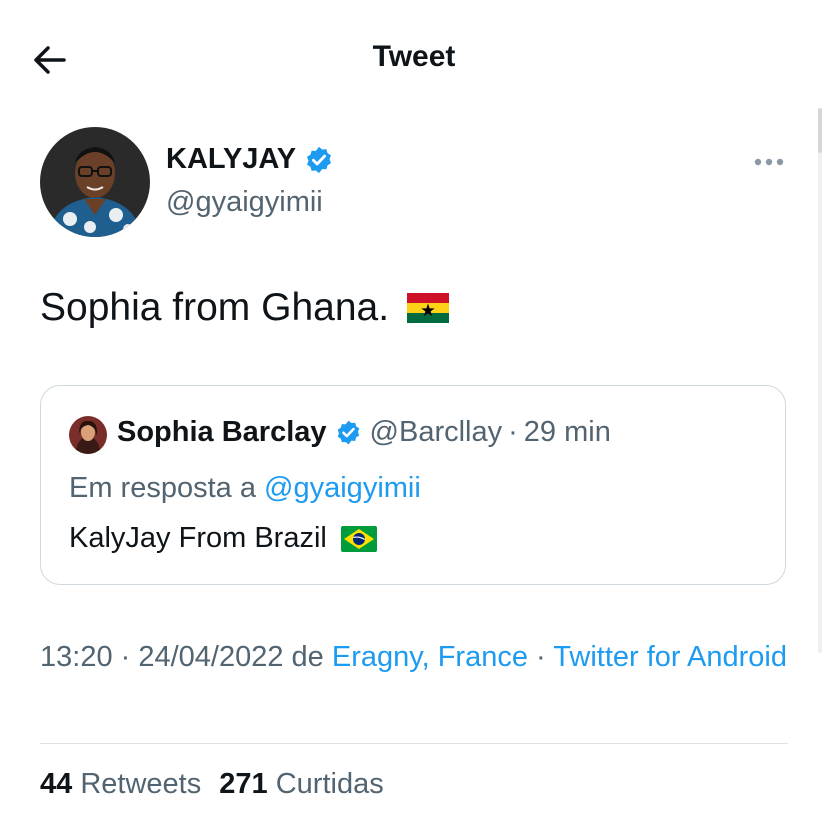 The width and height of the screenshot is (828, 824). What do you see at coordinates (222, 432) in the screenshot?
I see `quoted-author-name: Sophia Barclay` at bounding box center [222, 432].